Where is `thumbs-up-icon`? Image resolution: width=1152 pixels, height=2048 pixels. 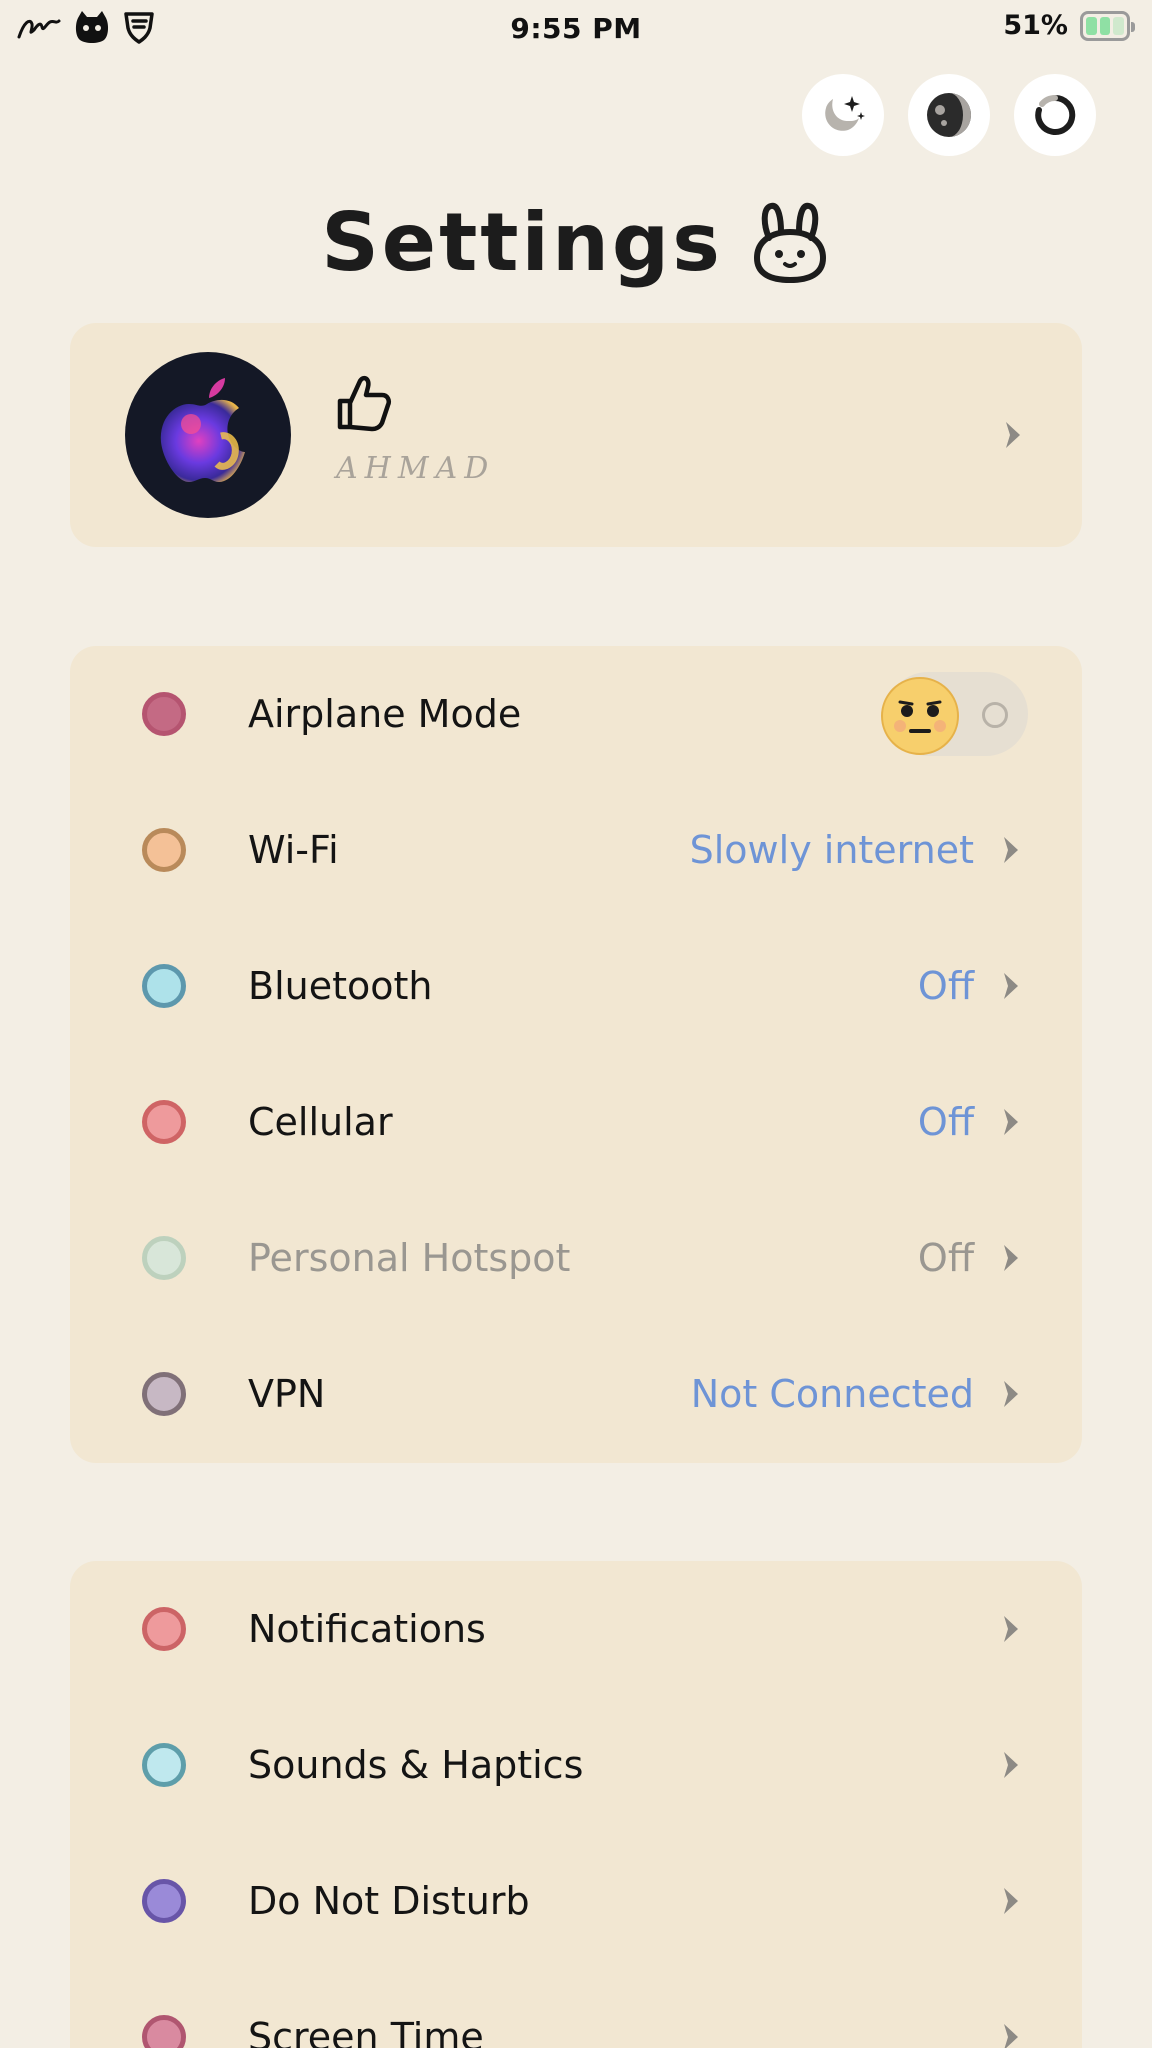
thumbs-up-icon is located at coordinates (364, 403).